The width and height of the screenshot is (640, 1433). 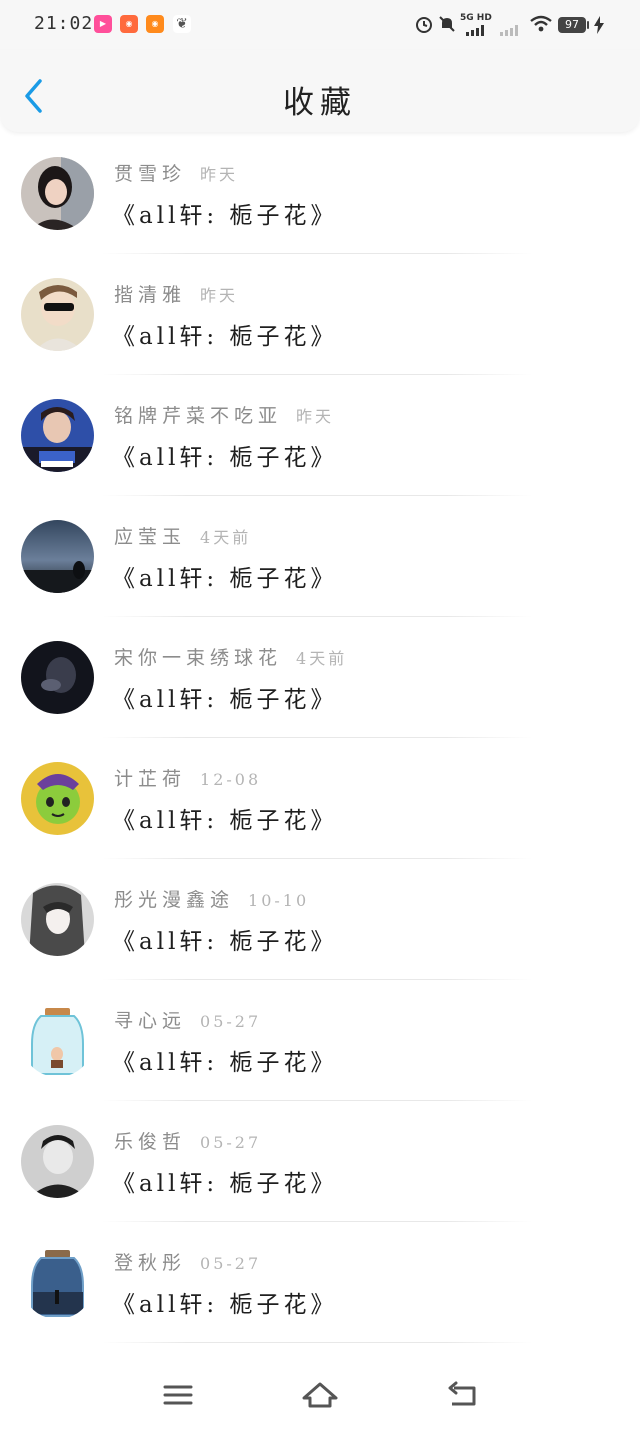 What do you see at coordinates (174, 900) in the screenshot?
I see `username: 彤光漫鑫途` at bounding box center [174, 900].